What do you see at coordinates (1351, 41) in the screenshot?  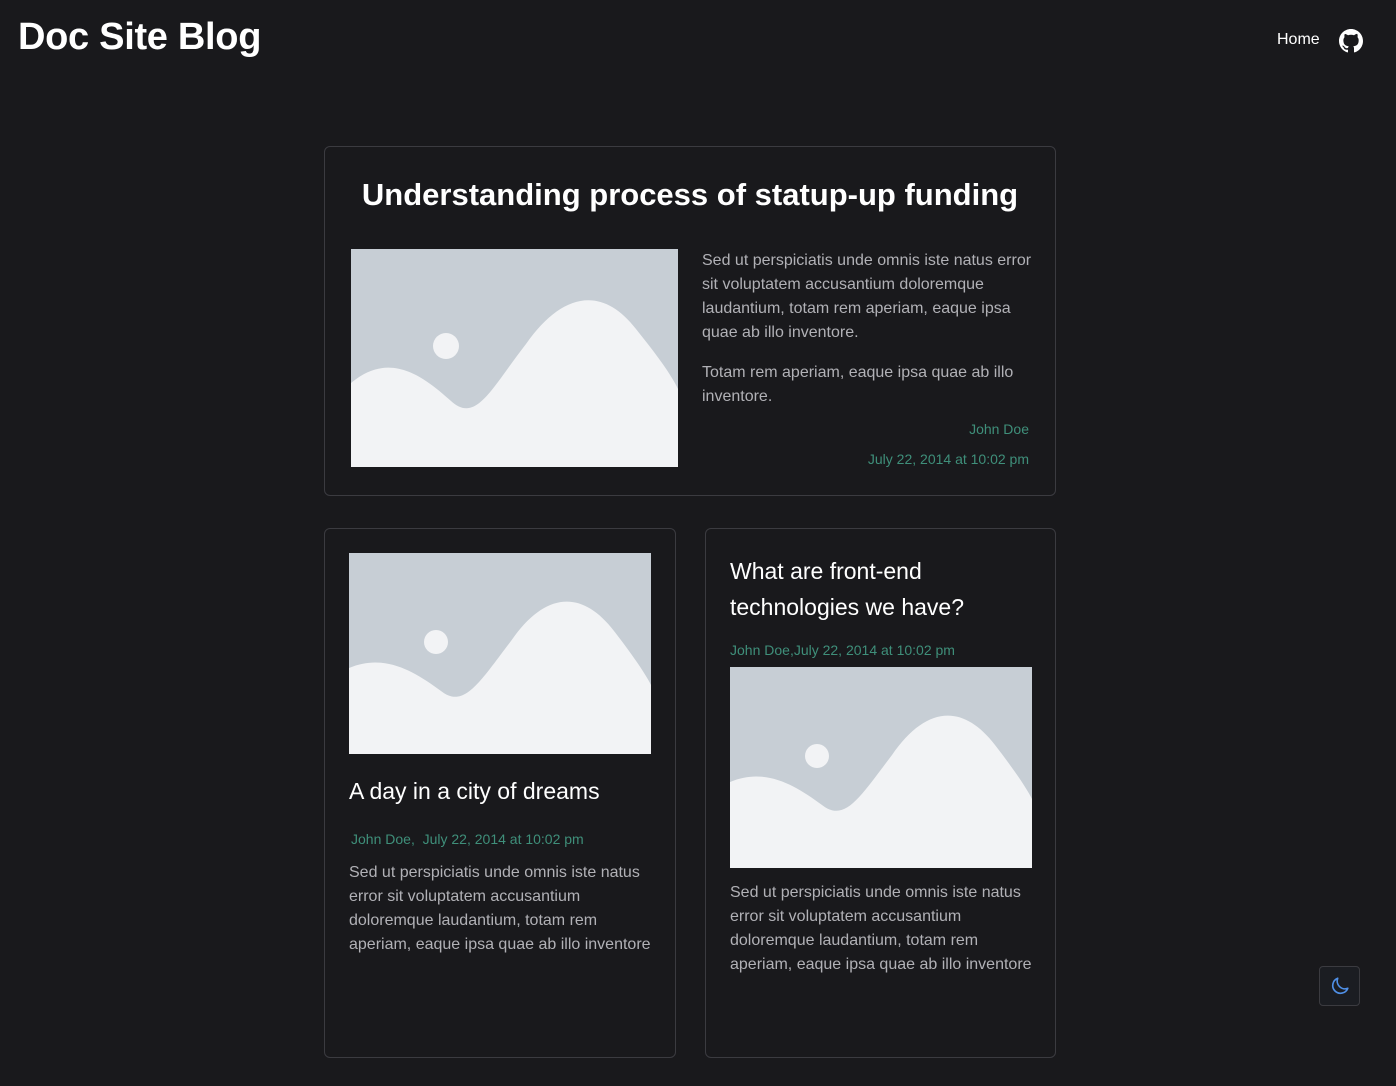 I see `github-icon` at bounding box center [1351, 41].